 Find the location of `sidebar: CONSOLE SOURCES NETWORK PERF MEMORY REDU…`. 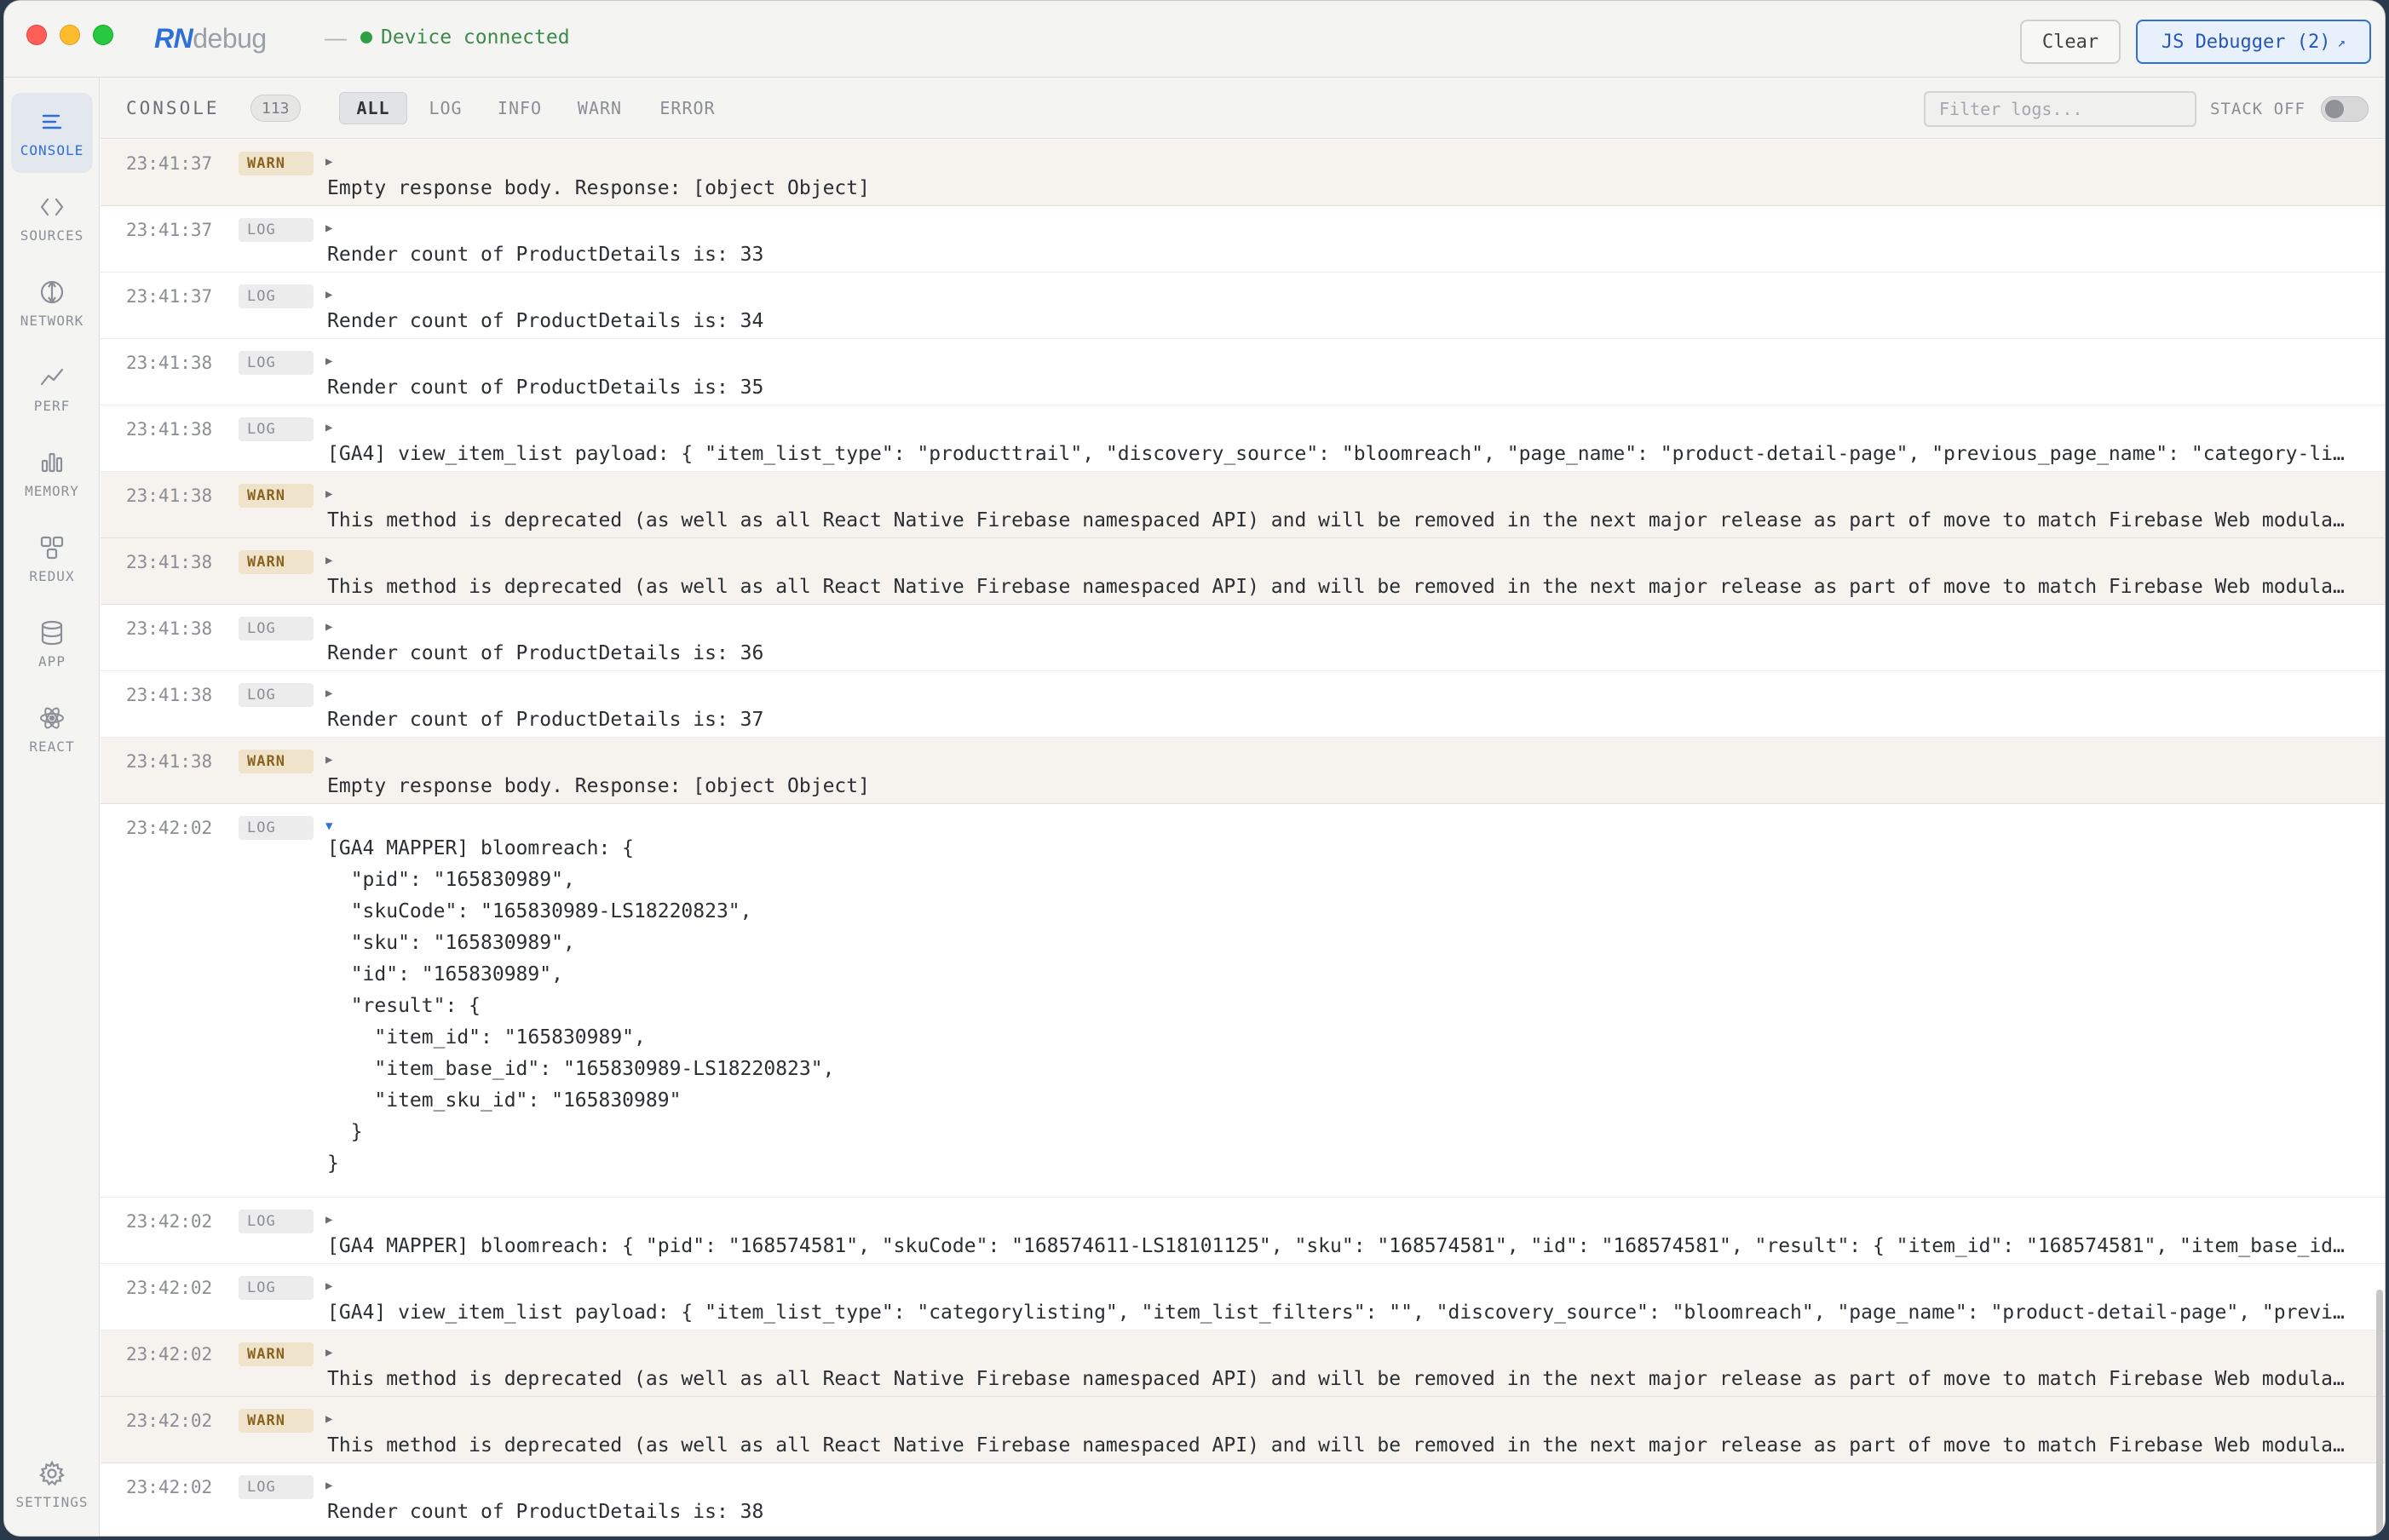

sidebar: CONSOLE SOURCES NETWORK PERF MEMORY REDU… is located at coordinates (52, 807).